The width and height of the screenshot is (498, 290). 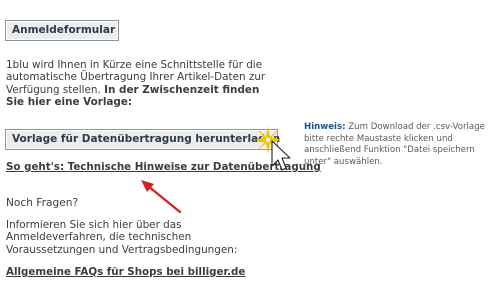 I want to click on pointer-cursor-icon, so click(x=281, y=155).